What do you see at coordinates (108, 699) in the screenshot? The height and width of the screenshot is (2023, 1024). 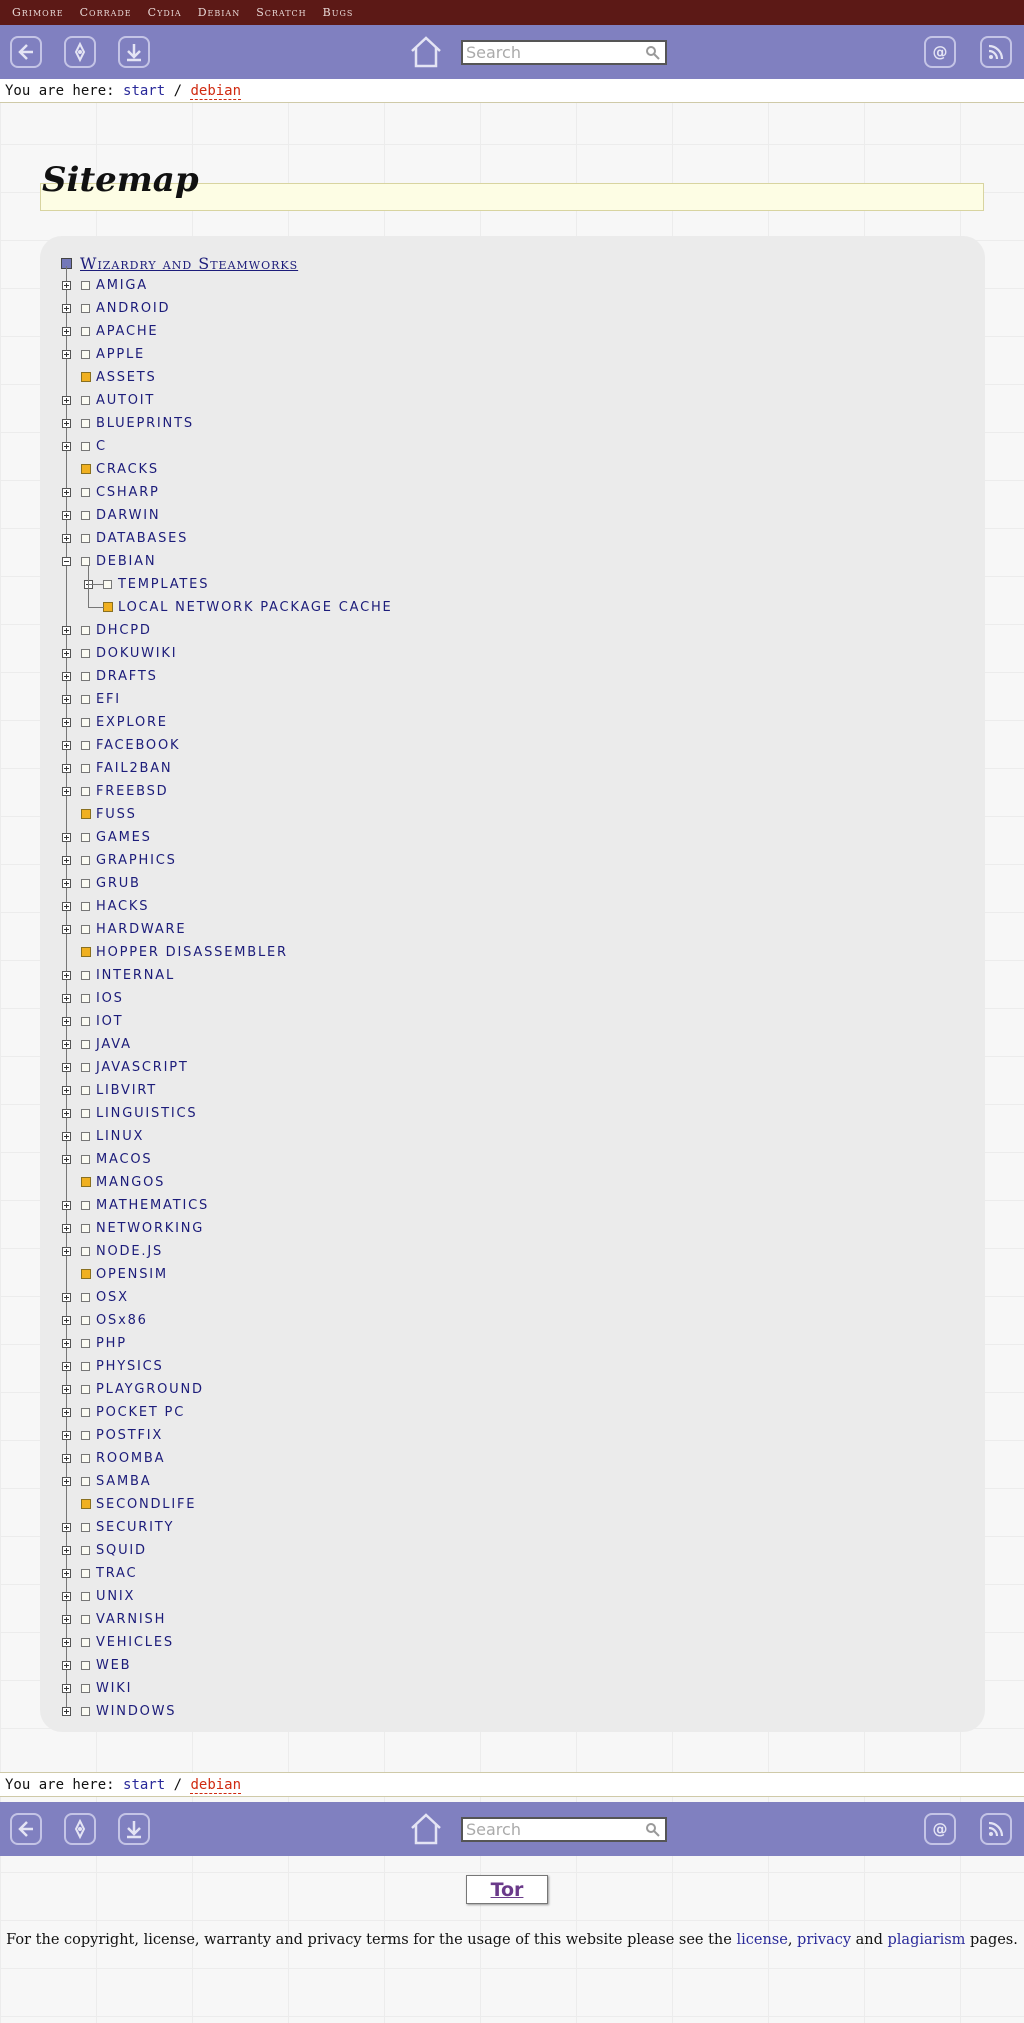 I see `tree-item-link: EFI` at bounding box center [108, 699].